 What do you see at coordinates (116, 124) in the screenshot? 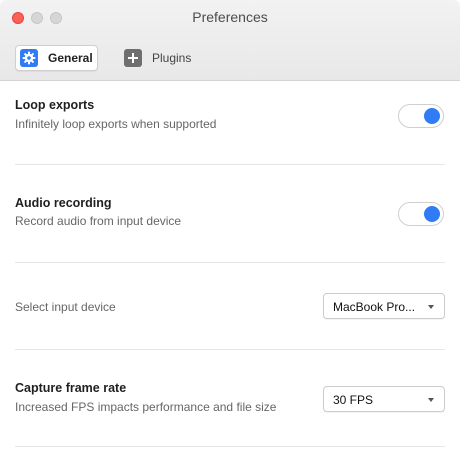
I see `setting-description: Infinitely loop exports when supported` at bounding box center [116, 124].